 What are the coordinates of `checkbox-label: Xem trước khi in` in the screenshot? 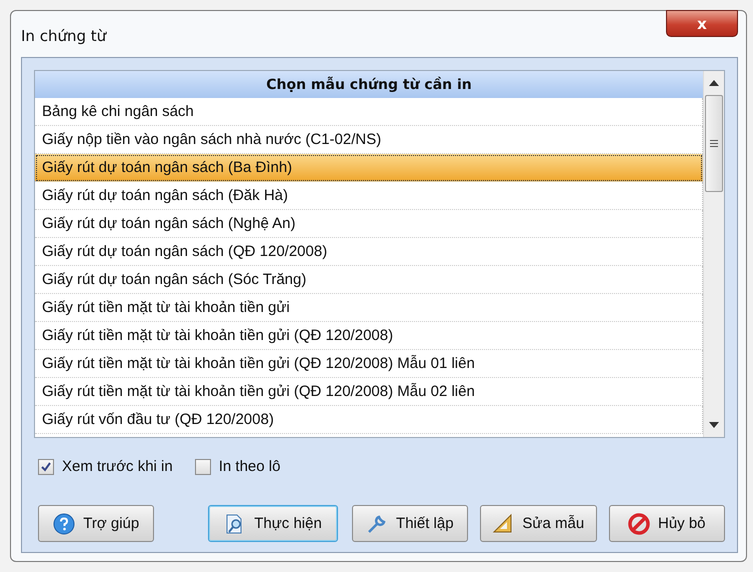 It's located at (117, 466).